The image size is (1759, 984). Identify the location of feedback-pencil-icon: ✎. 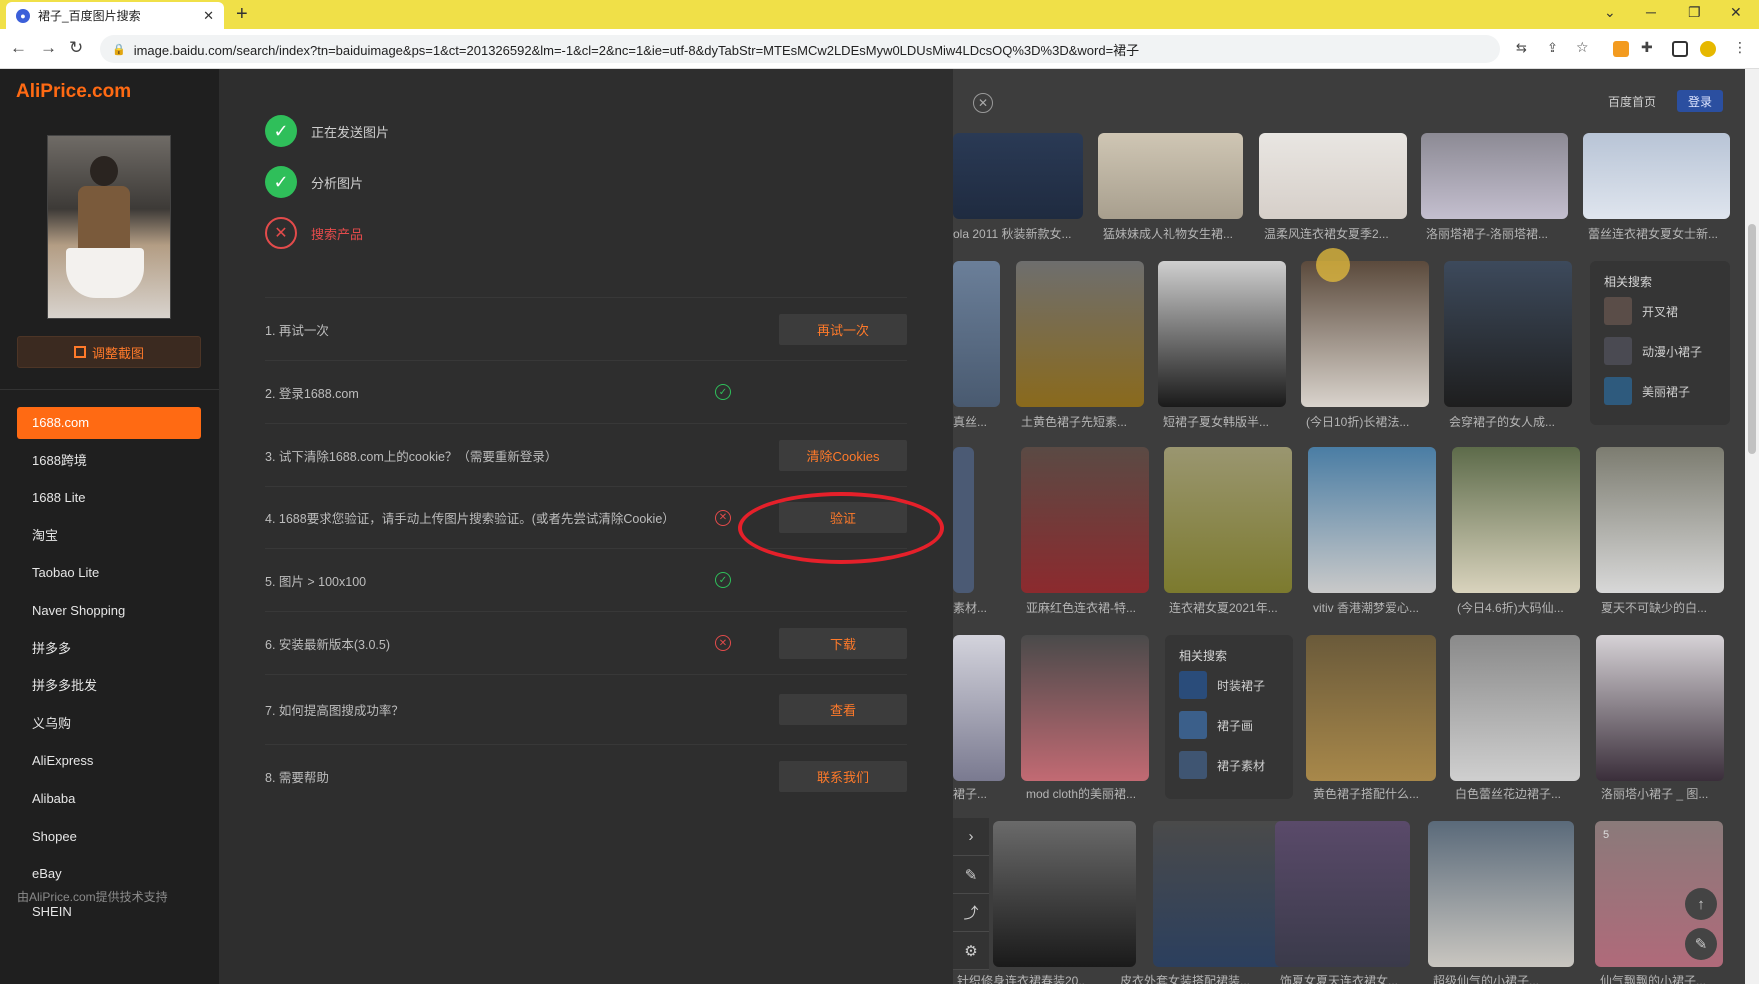
(1701, 944).